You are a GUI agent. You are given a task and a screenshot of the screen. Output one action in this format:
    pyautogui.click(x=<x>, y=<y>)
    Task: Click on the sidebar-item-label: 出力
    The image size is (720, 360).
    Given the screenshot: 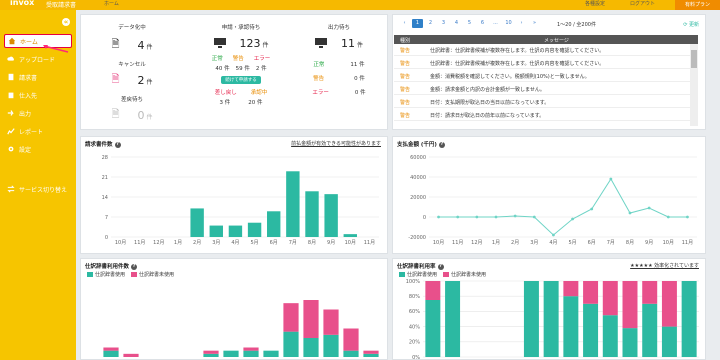 What is the action you would take?
    pyautogui.click(x=25, y=114)
    